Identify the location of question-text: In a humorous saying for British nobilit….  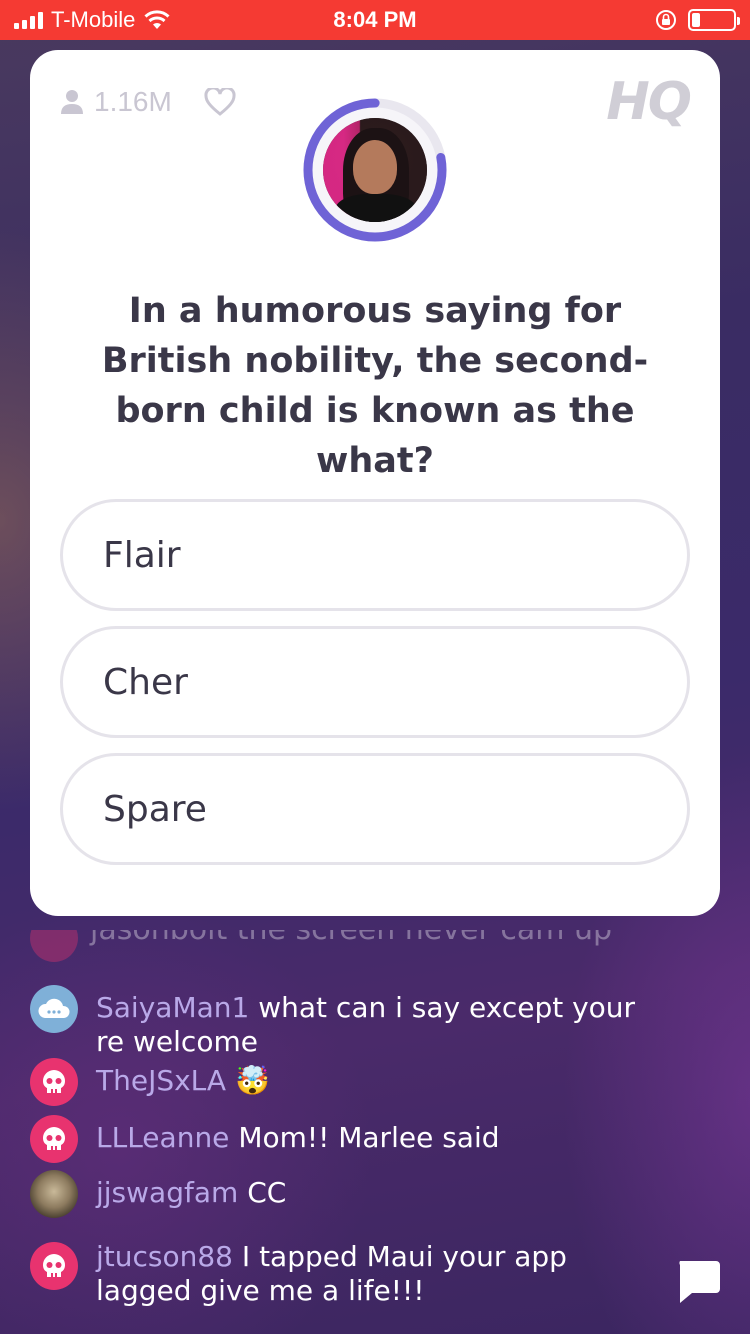
(375, 386).